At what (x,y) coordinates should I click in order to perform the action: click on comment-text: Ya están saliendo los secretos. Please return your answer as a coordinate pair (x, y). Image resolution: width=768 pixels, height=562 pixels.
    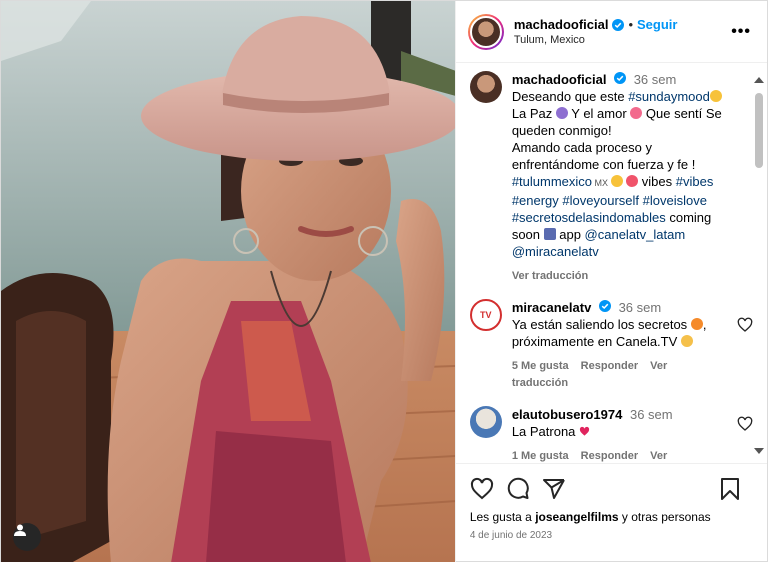
    Looking at the image, I should click on (599, 324).